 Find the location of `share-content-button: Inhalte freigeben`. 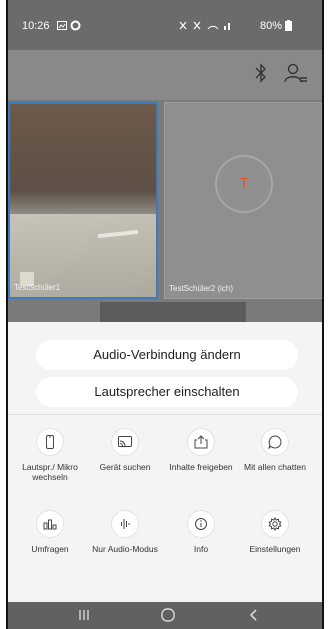

share-content-button: Inhalte freigeben is located at coordinates (201, 450).